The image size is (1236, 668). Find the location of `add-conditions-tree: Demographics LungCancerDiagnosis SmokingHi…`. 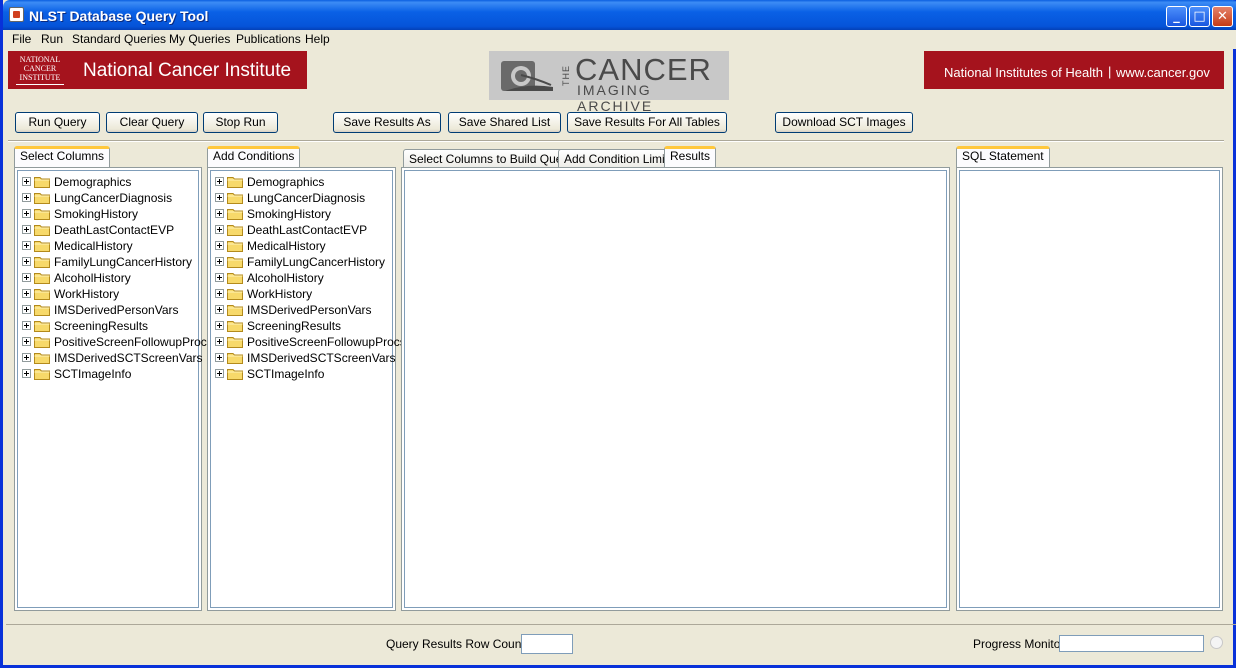

add-conditions-tree: Demographics LungCancerDiagnosis SmokingHi… is located at coordinates (308, 389).